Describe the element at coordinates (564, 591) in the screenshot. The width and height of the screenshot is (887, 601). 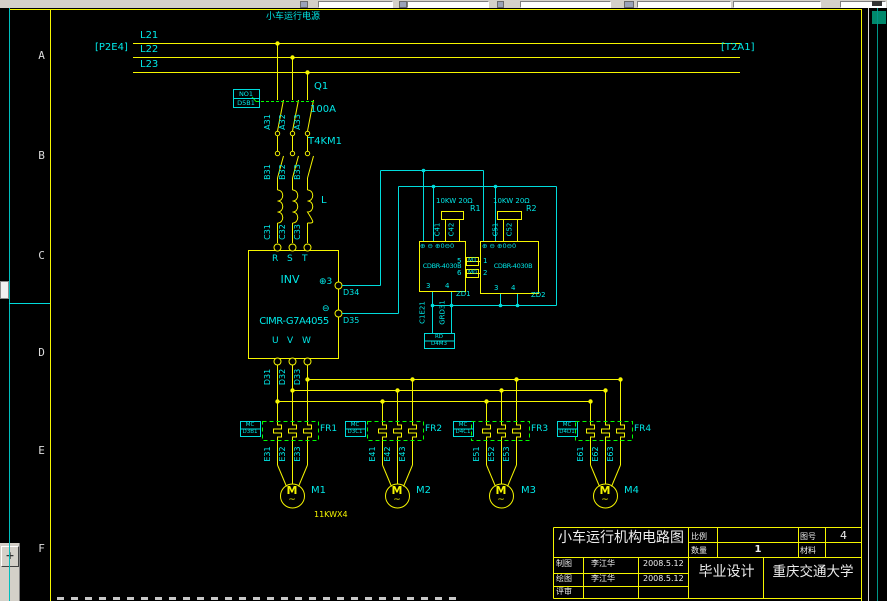
I see `review-label: 评审` at that location.